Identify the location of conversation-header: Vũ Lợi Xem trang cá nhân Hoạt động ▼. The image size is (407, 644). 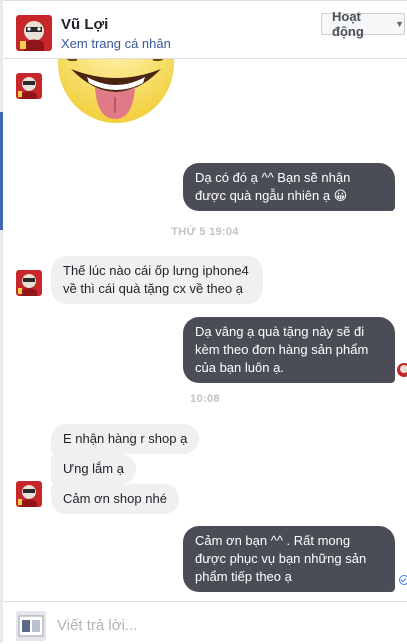
(205, 30).